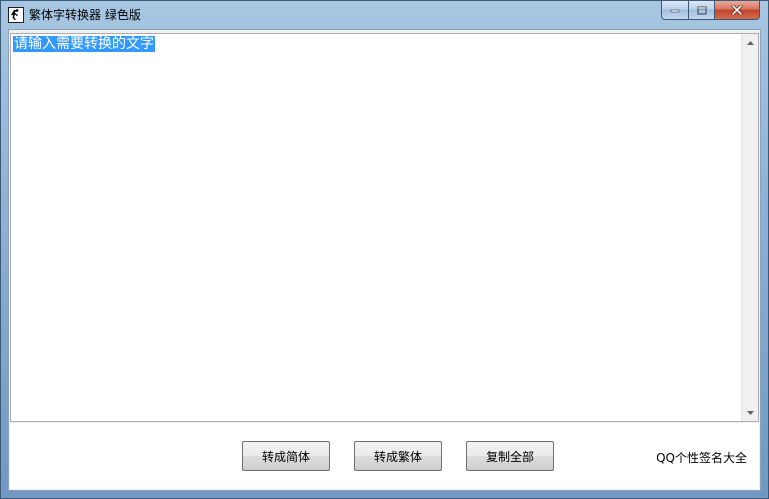 The height and width of the screenshot is (499, 769). What do you see at coordinates (16, 15) in the screenshot?
I see `runner-icon` at bounding box center [16, 15].